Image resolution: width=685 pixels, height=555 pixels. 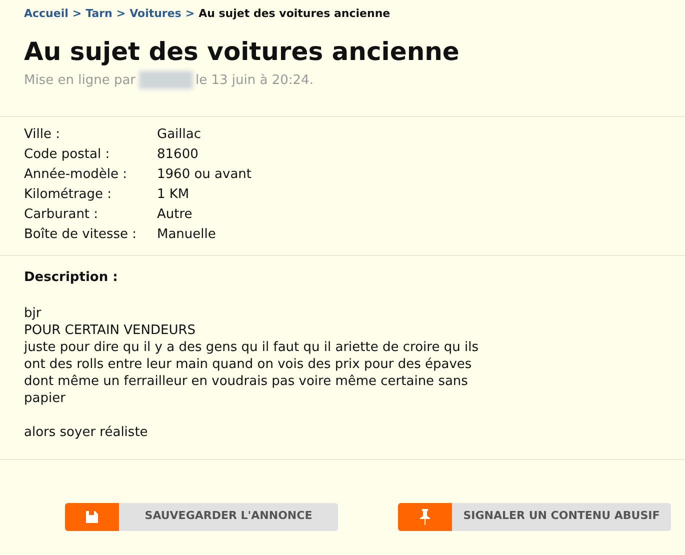 I want to click on breadcrumb-current: Au sujet des voitures ancienne, so click(x=294, y=14).